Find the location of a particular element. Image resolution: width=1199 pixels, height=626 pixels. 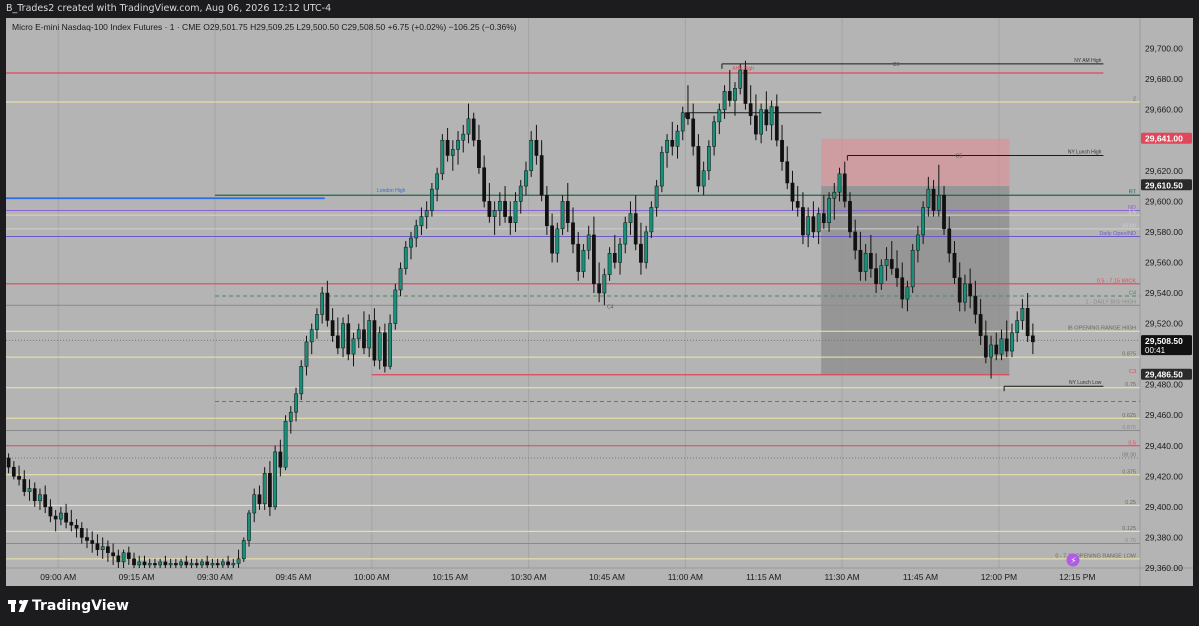

y-tick-label: 29,560.00 is located at coordinates (1164, 262).